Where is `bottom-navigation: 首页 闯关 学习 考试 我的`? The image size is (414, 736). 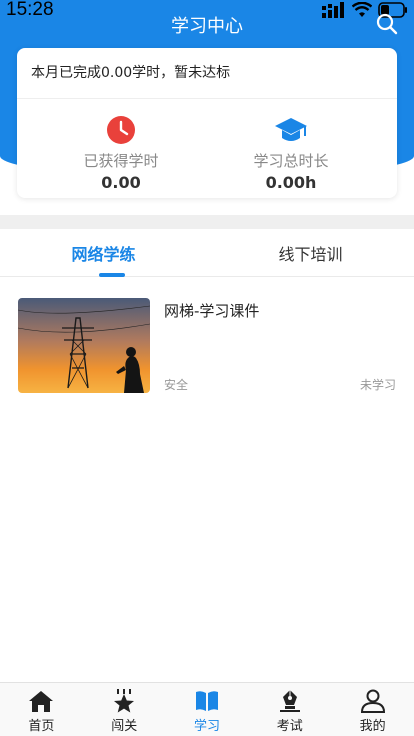 bottom-navigation: 首页 闯关 学习 考试 我的 is located at coordinates (207, 709).